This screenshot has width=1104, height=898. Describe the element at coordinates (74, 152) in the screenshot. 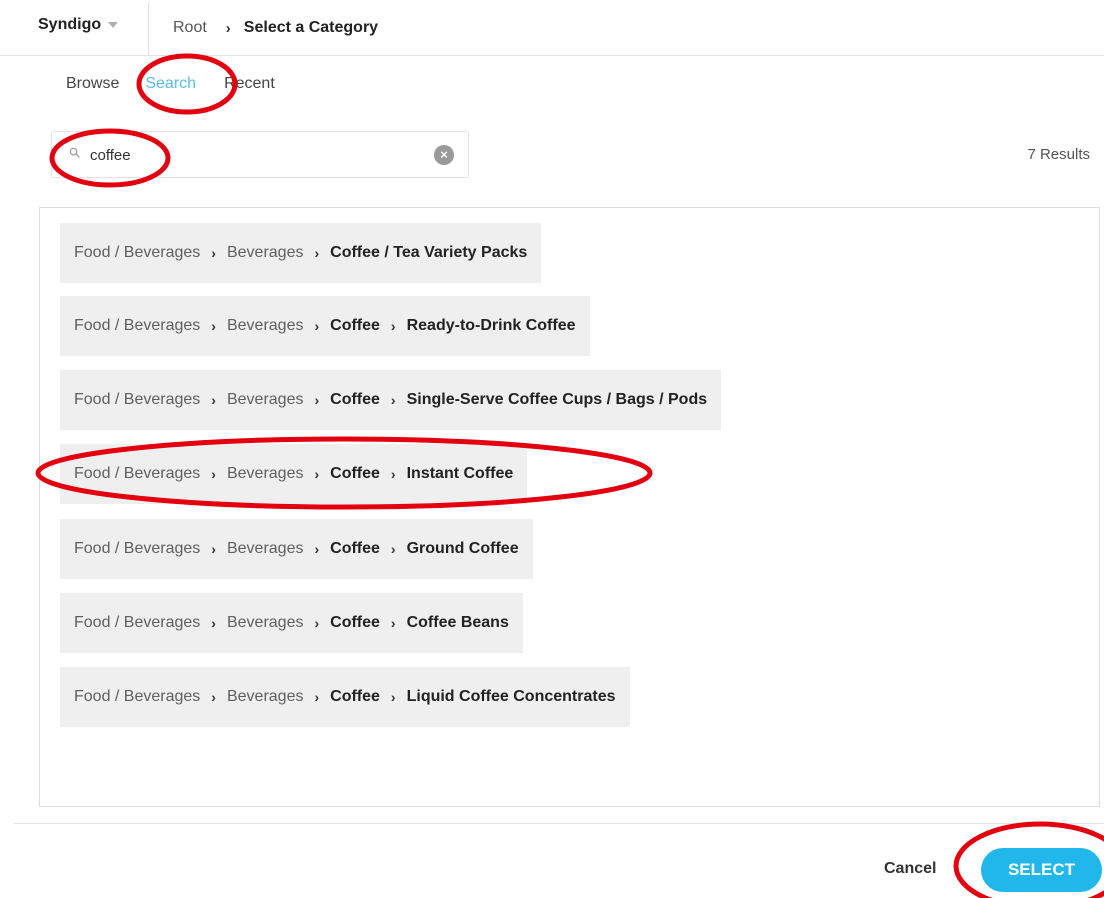

I see `search-icon` at that location.